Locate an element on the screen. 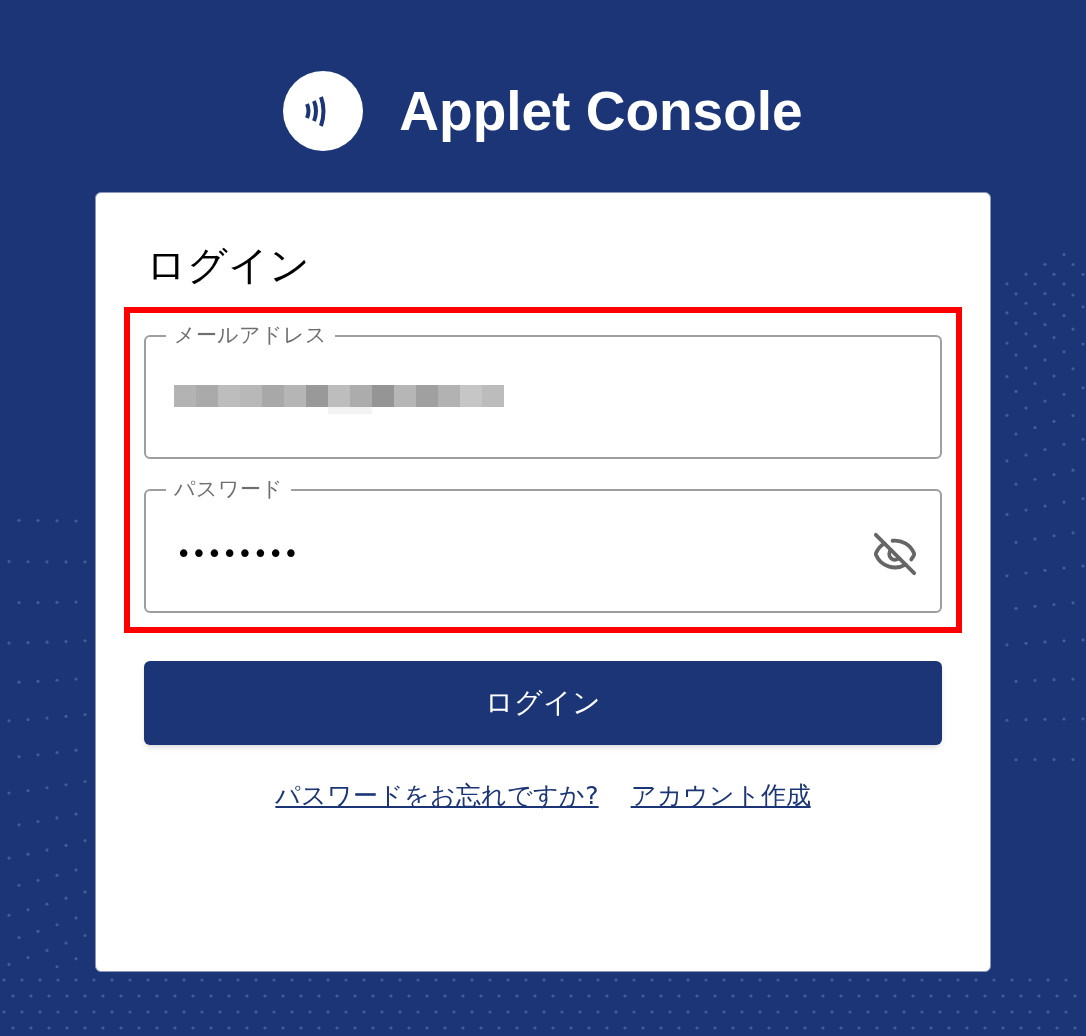  field-label: メールアドレス is located at coordinates (250, 335).